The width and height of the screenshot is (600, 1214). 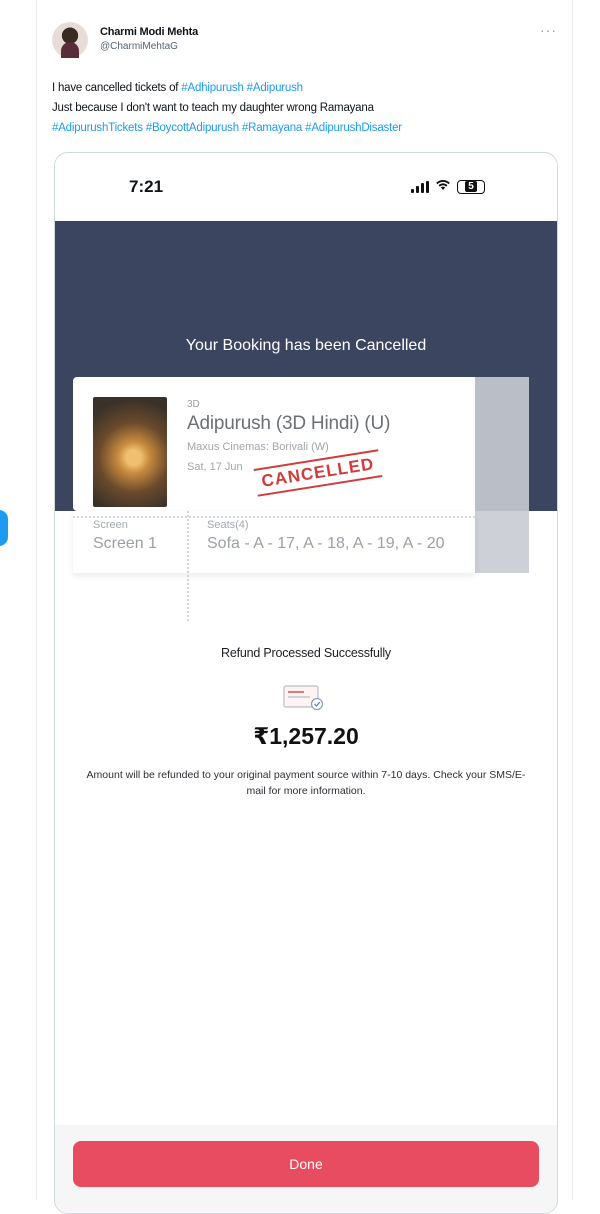 I want to click on battery-level: 5, so click(x=471, y=186).